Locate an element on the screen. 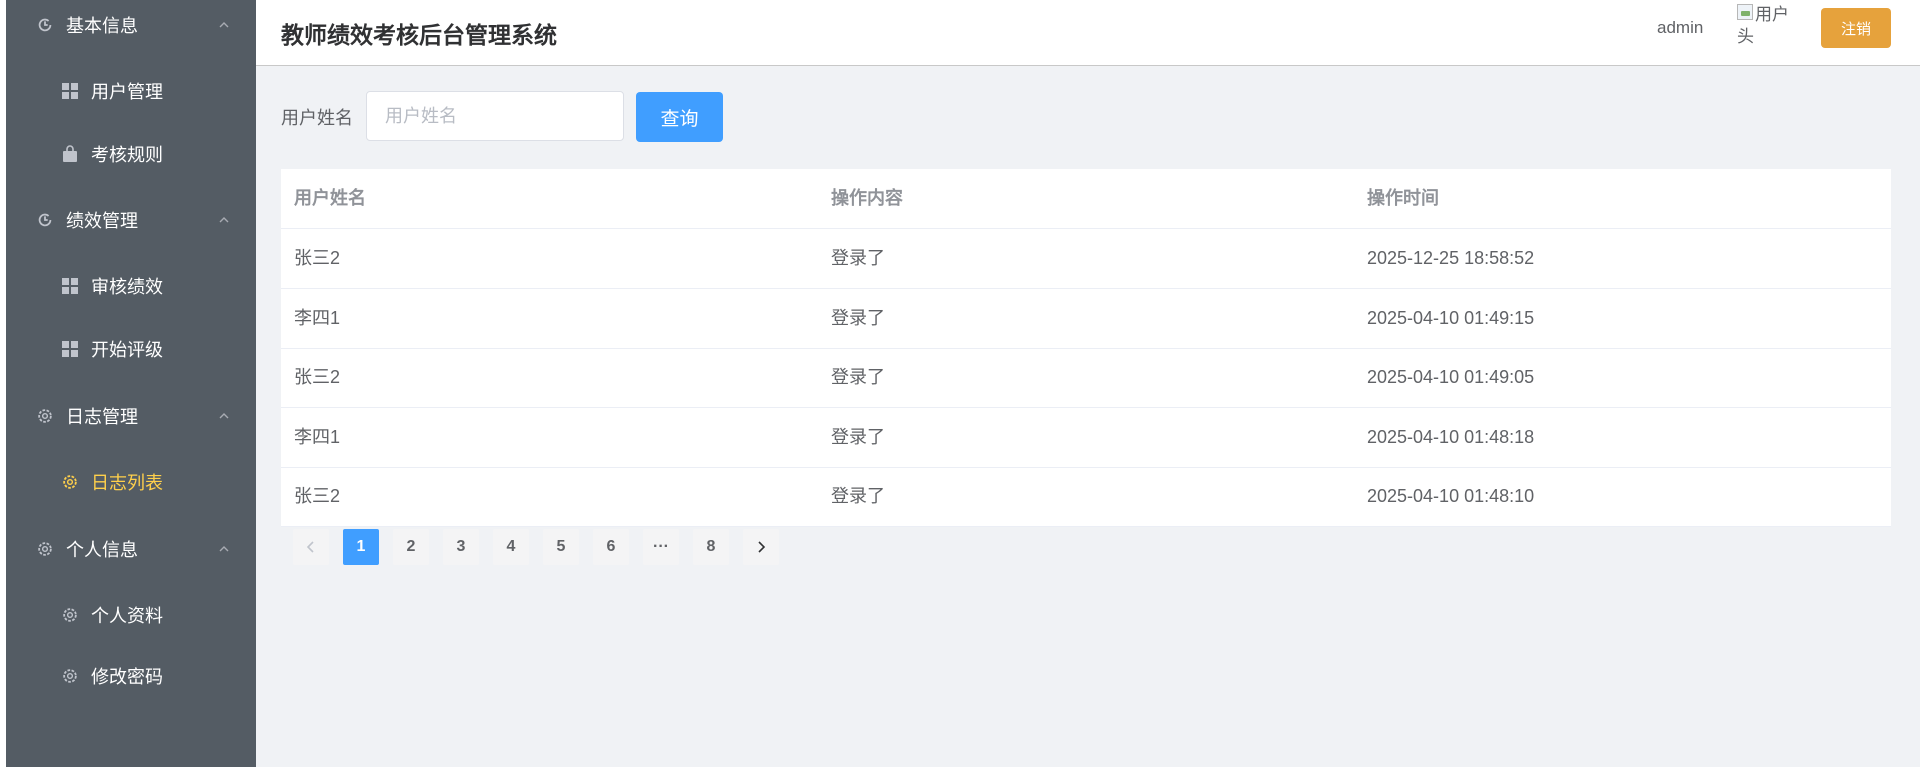 The image size is (1920, 767). menu-item-review-performance: 审核绩效 is located at coordinates (131, 286).